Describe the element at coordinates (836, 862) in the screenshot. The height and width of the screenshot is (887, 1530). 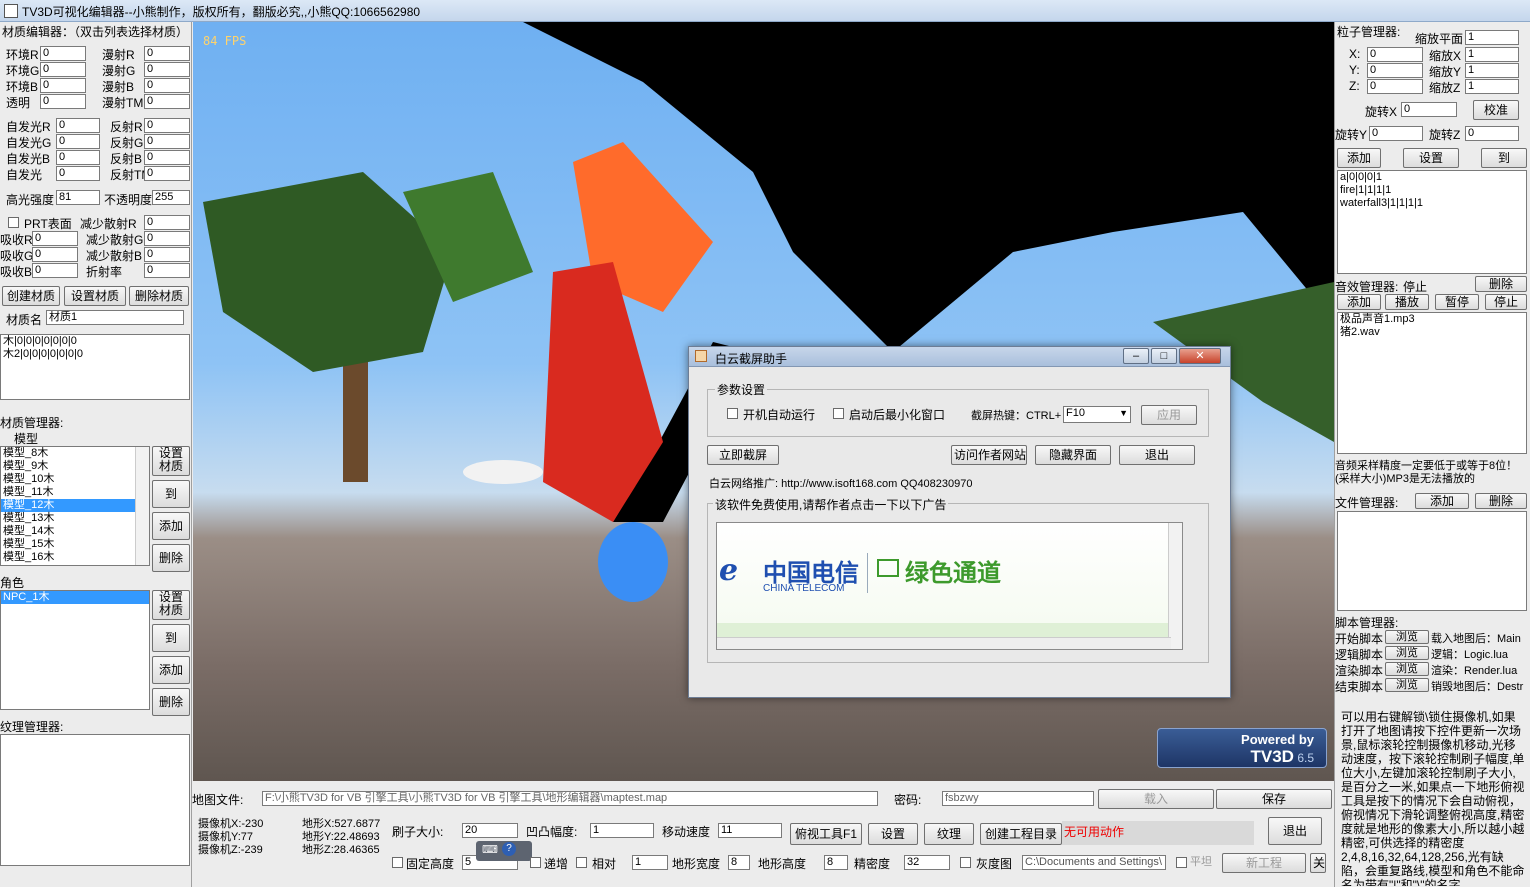
I see `terrain-height-input: 8` at that location.